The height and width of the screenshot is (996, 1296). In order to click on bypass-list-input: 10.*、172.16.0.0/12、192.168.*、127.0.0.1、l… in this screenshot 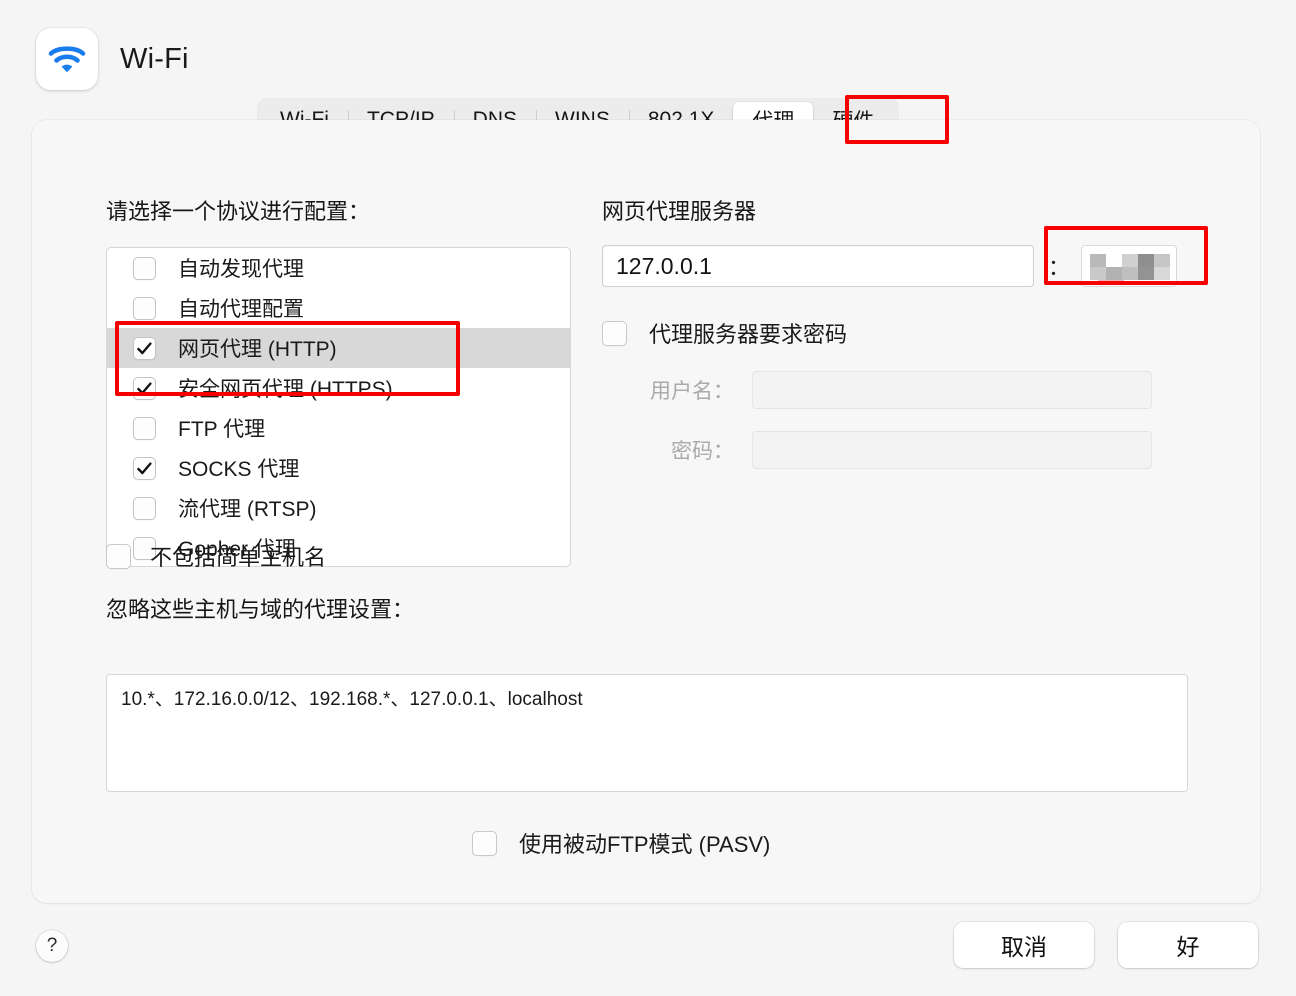, I will do `click(647, 733)`.